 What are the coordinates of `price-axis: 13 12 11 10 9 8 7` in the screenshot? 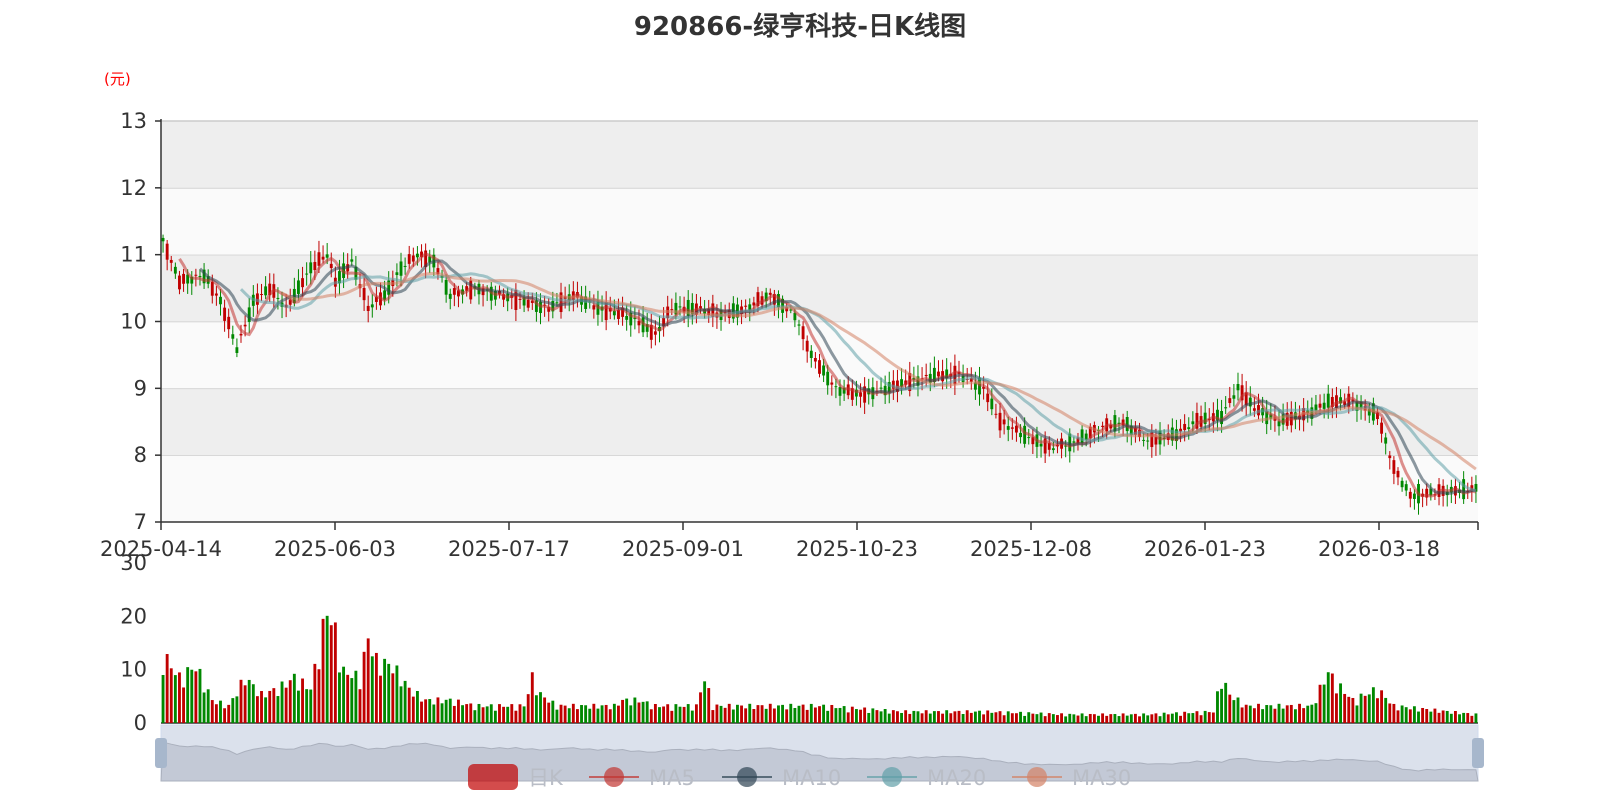 It's located at (141, 321).